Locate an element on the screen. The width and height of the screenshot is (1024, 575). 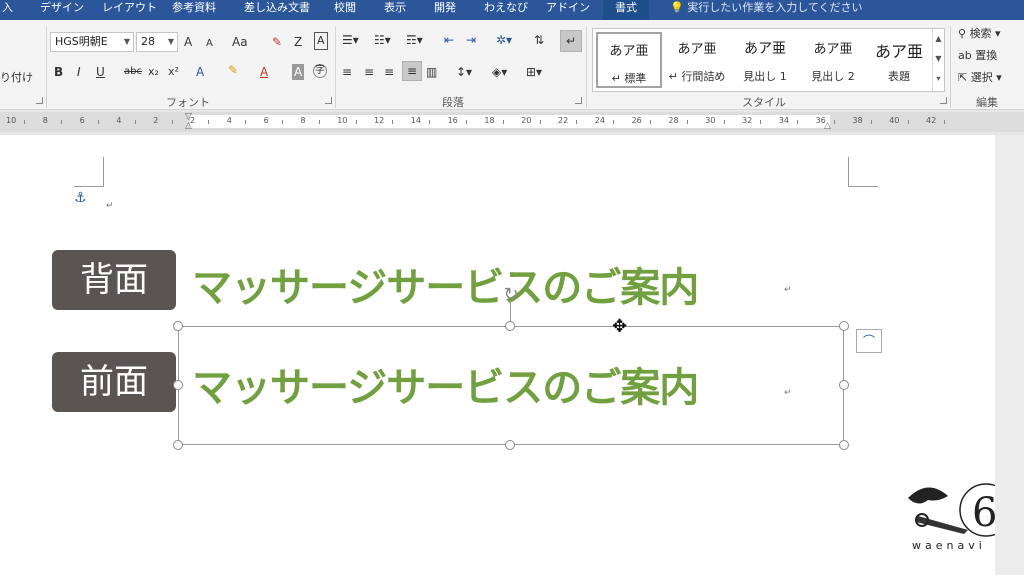
font-group-label: フォント is located at coordinates (188, 102).